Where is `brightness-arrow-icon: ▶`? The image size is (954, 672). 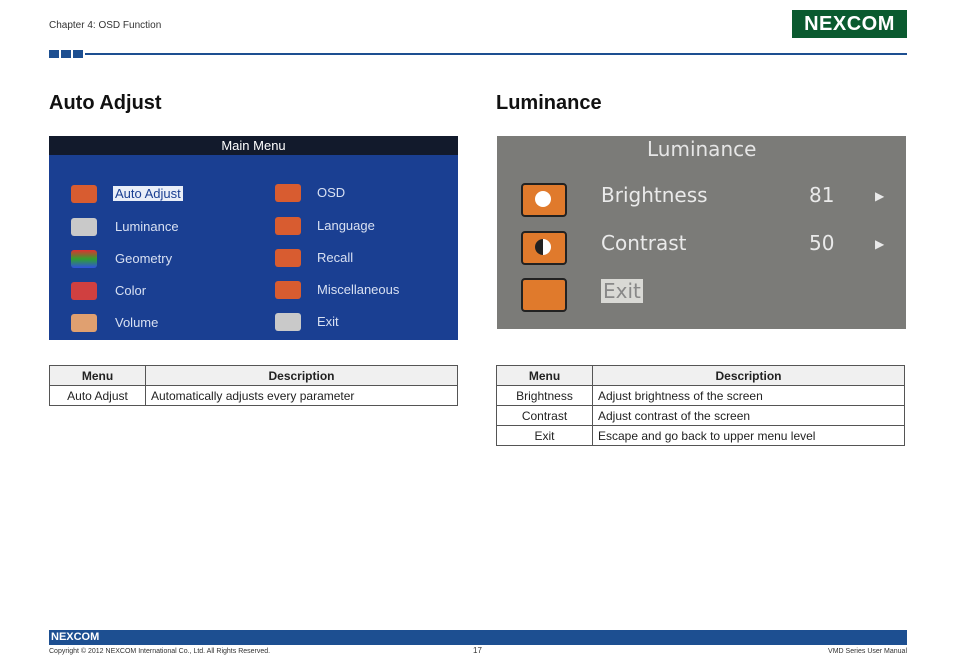
brightness-arrow-icon: ▶ is located at coordinates (880, 196).